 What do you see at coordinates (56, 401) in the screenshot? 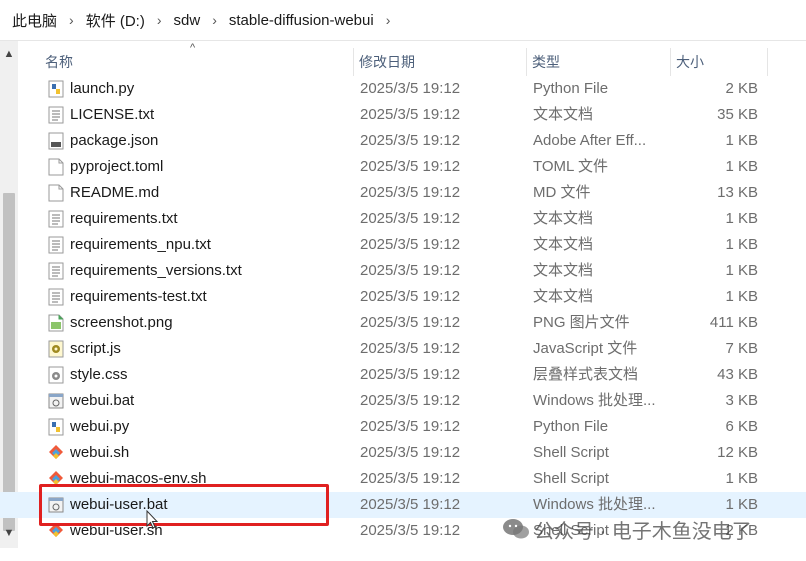
I see `batch-file-icon` at bounding box center [56, 401].